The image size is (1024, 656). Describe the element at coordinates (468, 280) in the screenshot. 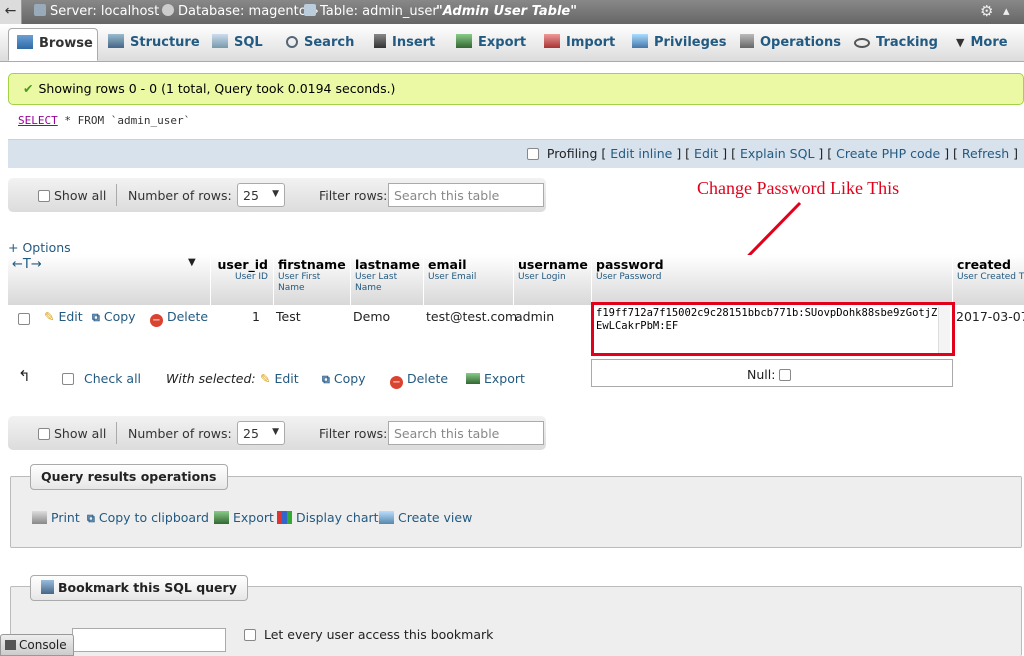

I see `column-email: email User Email` at that location.